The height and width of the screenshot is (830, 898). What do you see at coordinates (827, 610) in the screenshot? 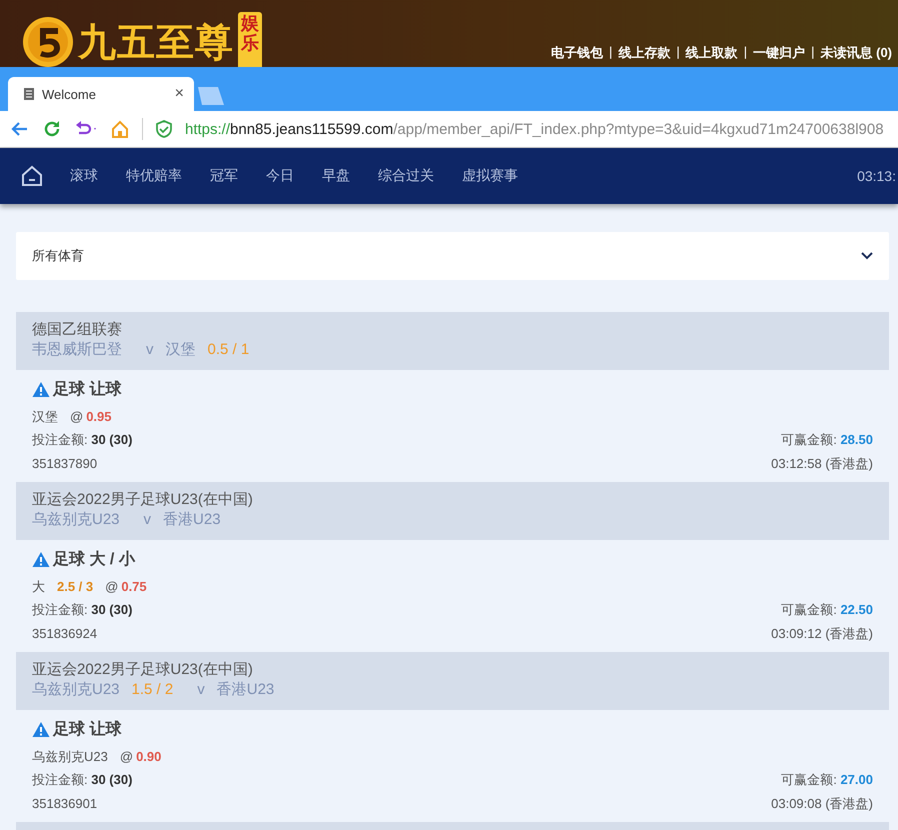
I see `potential-win: 可赢金额: 22.50` at bounding box center [827, 610].